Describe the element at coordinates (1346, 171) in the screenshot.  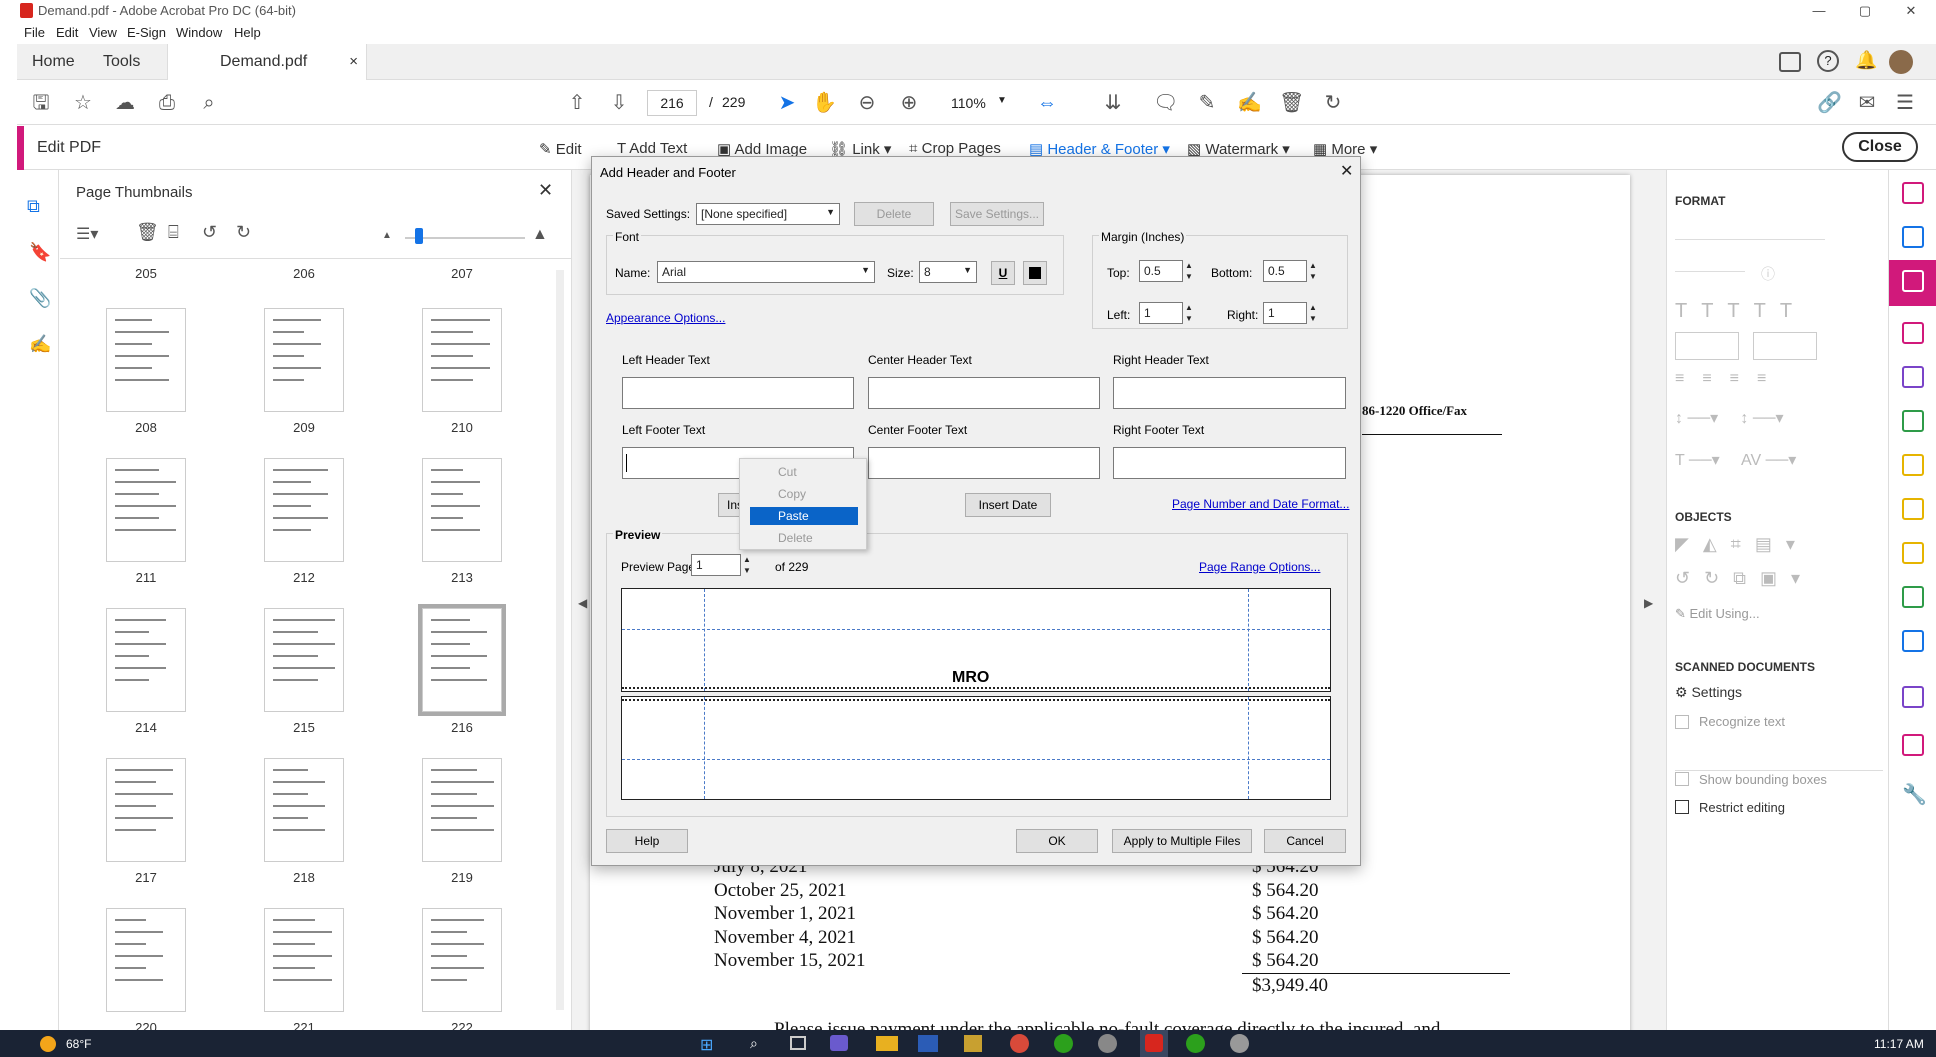
I see `dialog-close-icon: ✕` at that location.